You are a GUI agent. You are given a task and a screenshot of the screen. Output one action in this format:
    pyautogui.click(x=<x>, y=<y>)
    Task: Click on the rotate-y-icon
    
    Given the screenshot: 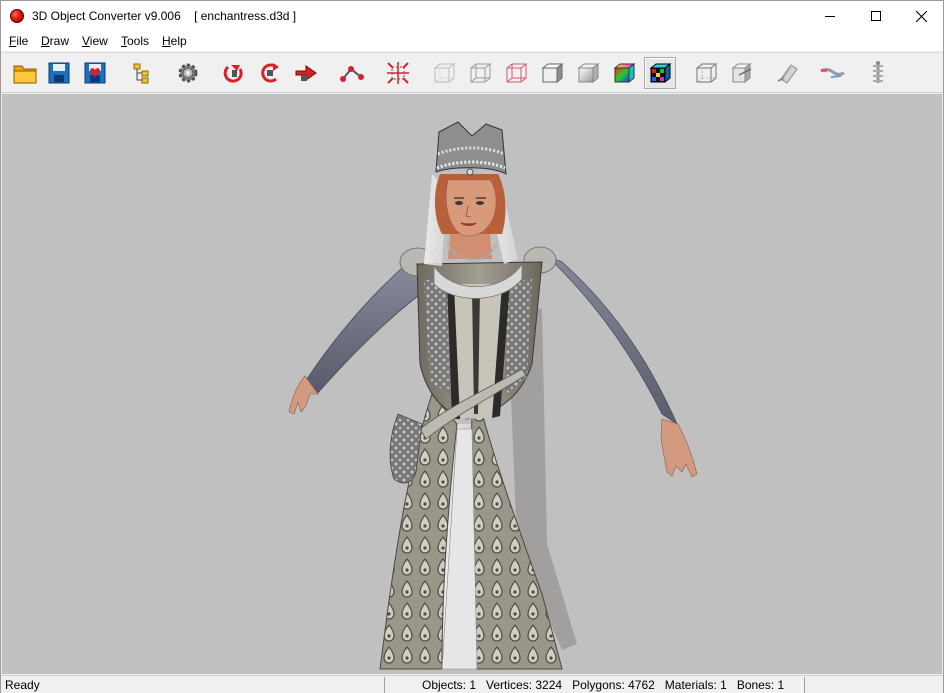 What is the action you would take?
    pyautogui.click(x=233, y=74)
    